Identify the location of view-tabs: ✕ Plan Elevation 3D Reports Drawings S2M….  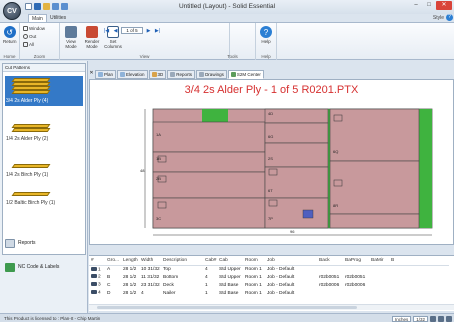
(176, 74).